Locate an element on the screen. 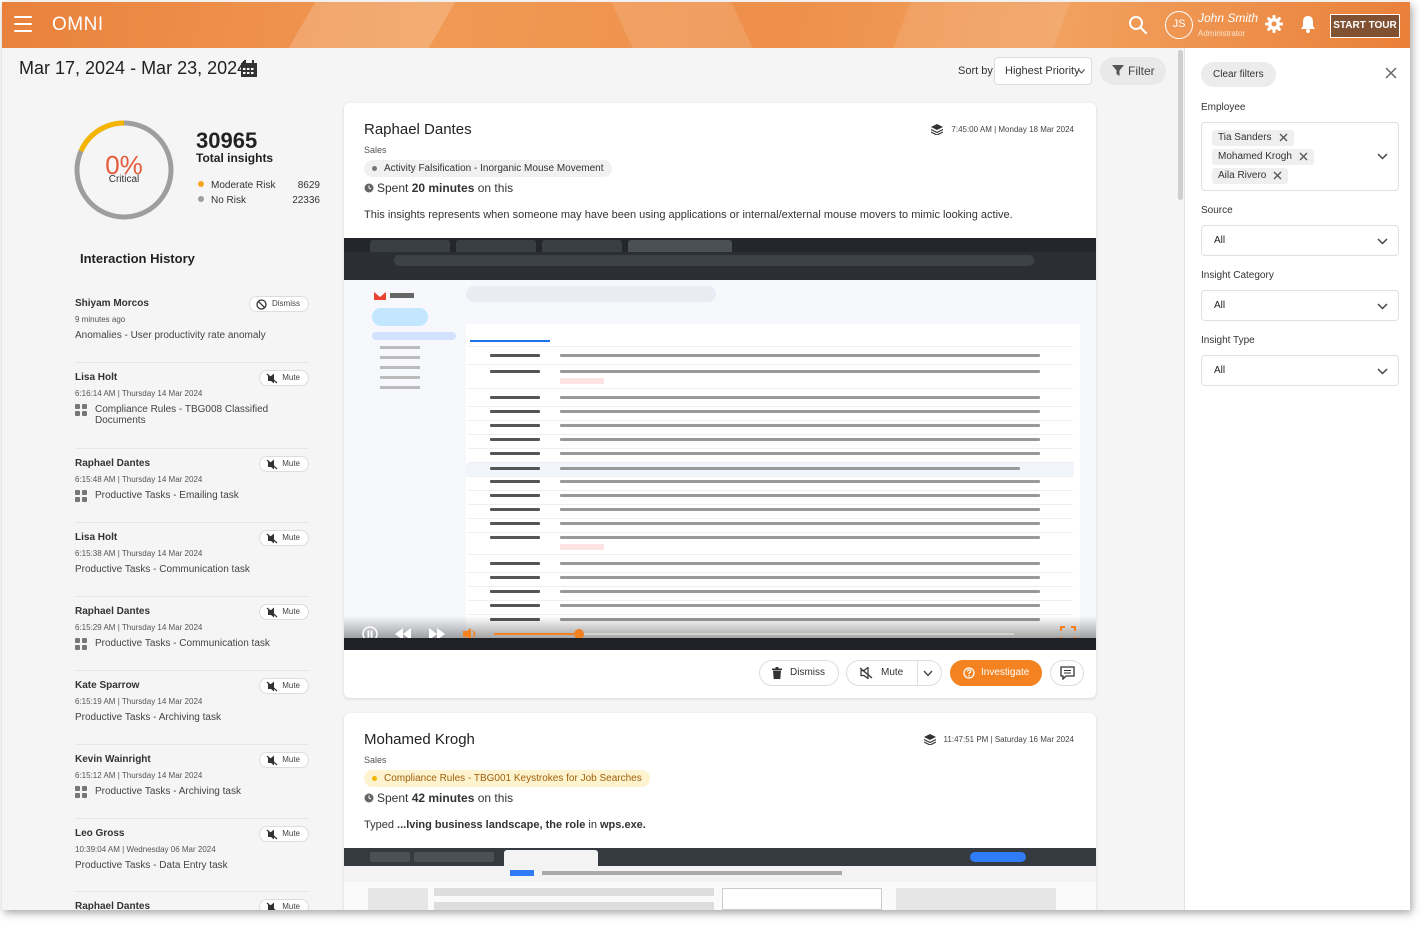 This screenshot has width=1428, height=927. date-range: Mar 17, 2024 - Mar 23, 2024 is located at coordinates (133, 68).